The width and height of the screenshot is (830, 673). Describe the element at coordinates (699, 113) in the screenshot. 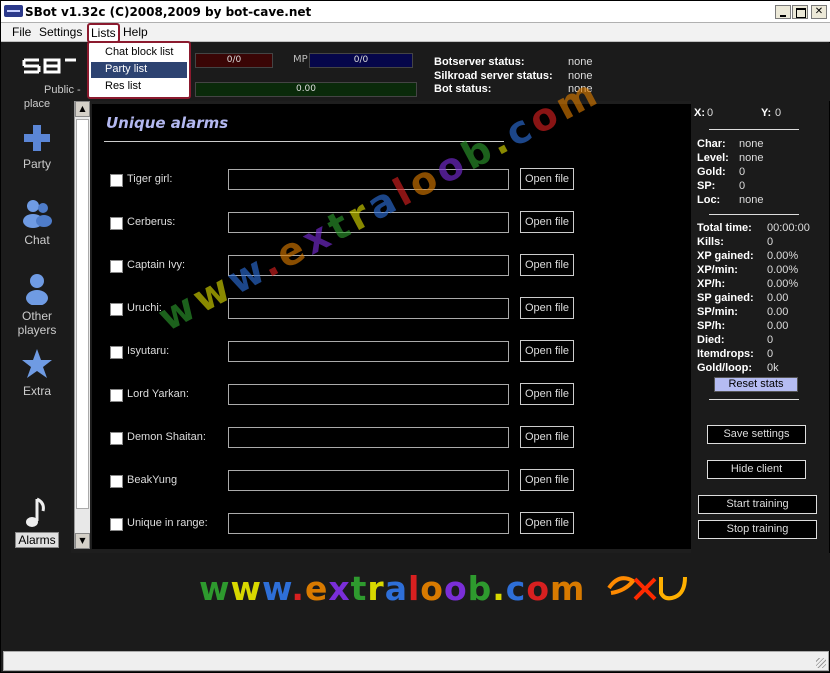

I see `x-coordinate-label: X:` at that location.